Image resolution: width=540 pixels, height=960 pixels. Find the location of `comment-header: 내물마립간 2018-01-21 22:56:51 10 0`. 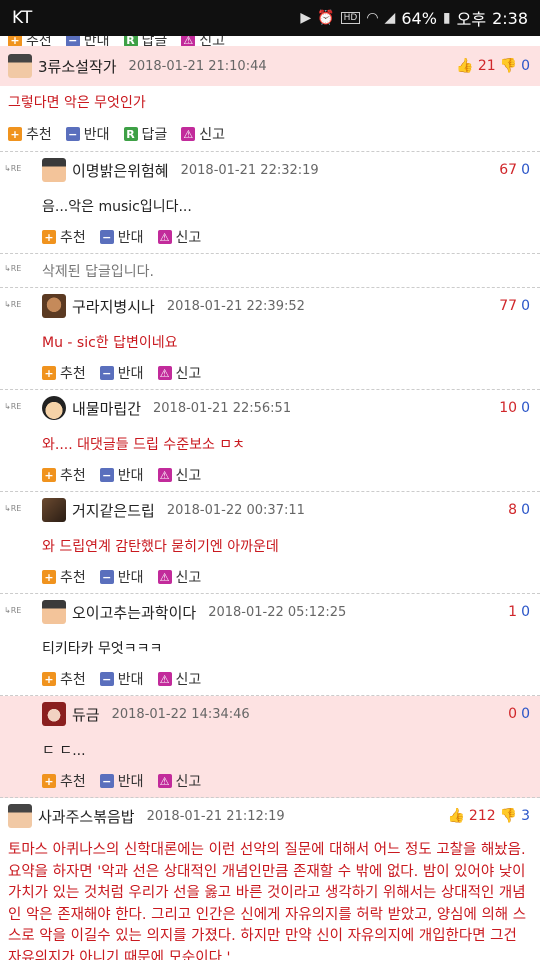

comment-header: 내물마립간 2018-01-21 22:56:51 10 0 is located at coordinates (291, 408).